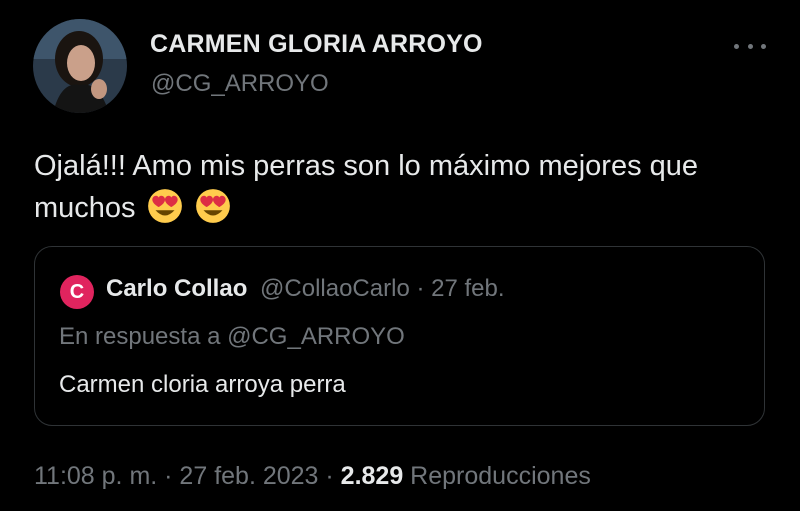  Describe the element at coordinates (187, 476) in the screenshot. I see `tweet-timestamp: 11:08 p. m. · 27 feb. 2023 ·` at that location.